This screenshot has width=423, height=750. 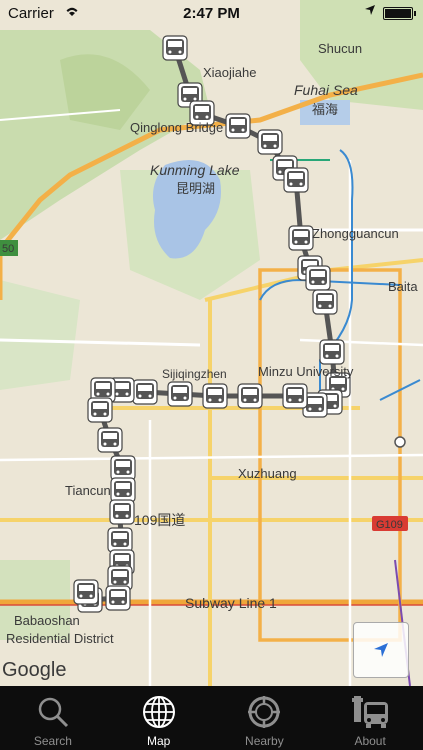 I want to click on label-baita: Baita, so click(x=403, y=286).